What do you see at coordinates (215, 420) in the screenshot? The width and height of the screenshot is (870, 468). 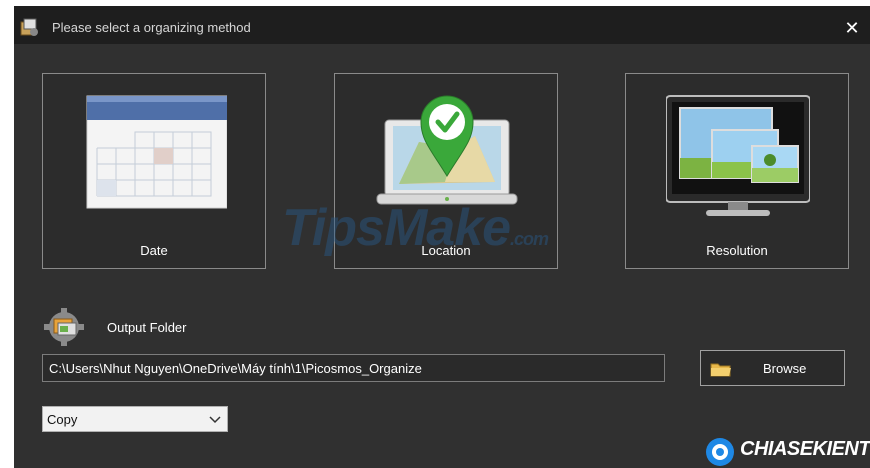 I see `chevron-down-icon` at bounding box center [215, 420].